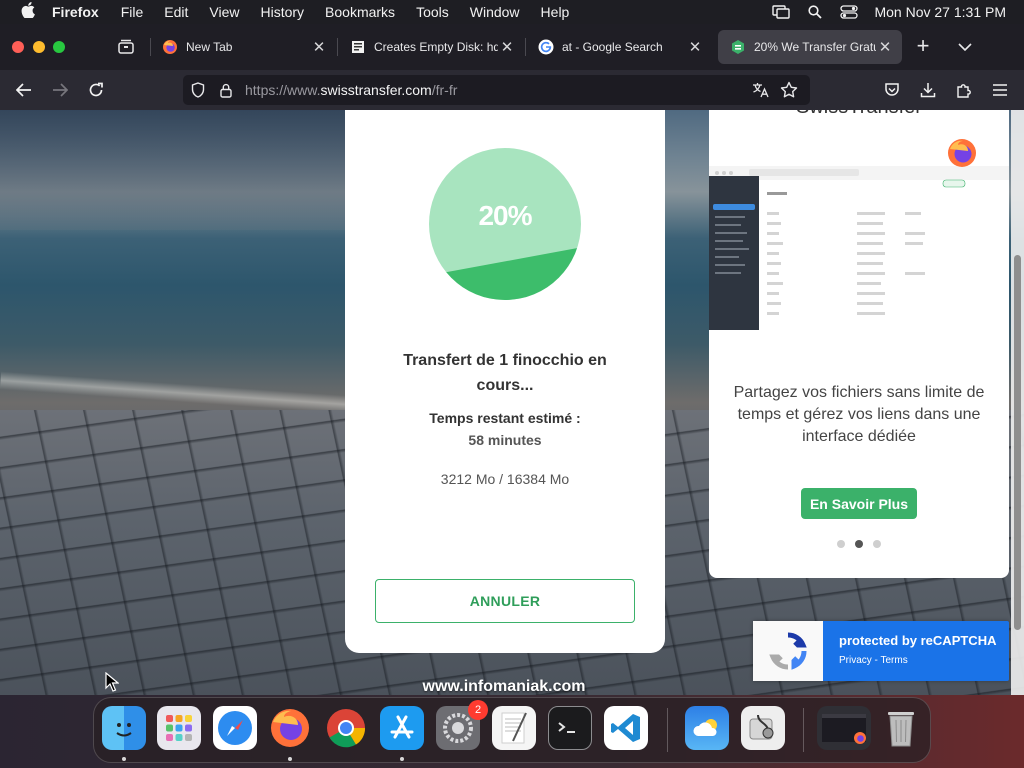 The height and width of the screenshot is (768, 1024). What do you see at coordinates (859, 247) in the screenshot?
I see `app-screenshot-image` at bounding box center [859, 247].